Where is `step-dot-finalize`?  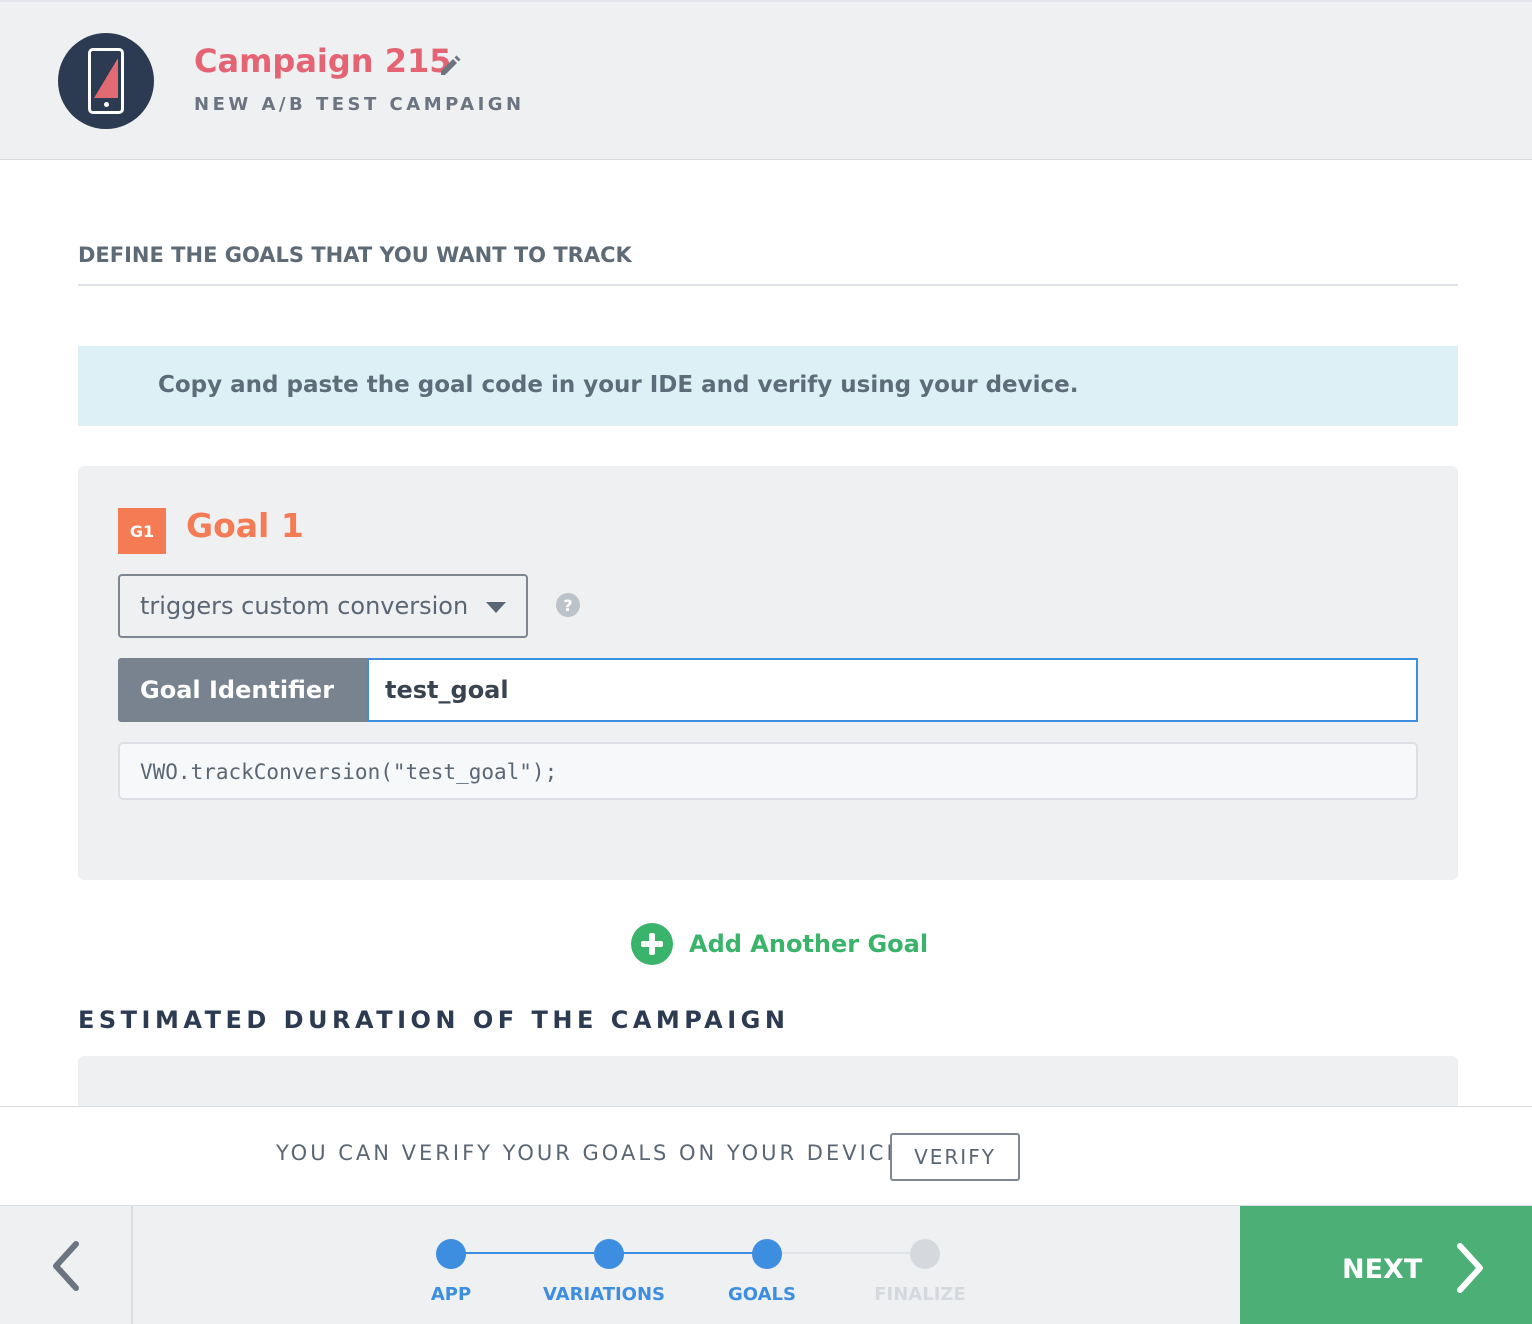
step-dot-finalize is located at coordinates (925, 1254).